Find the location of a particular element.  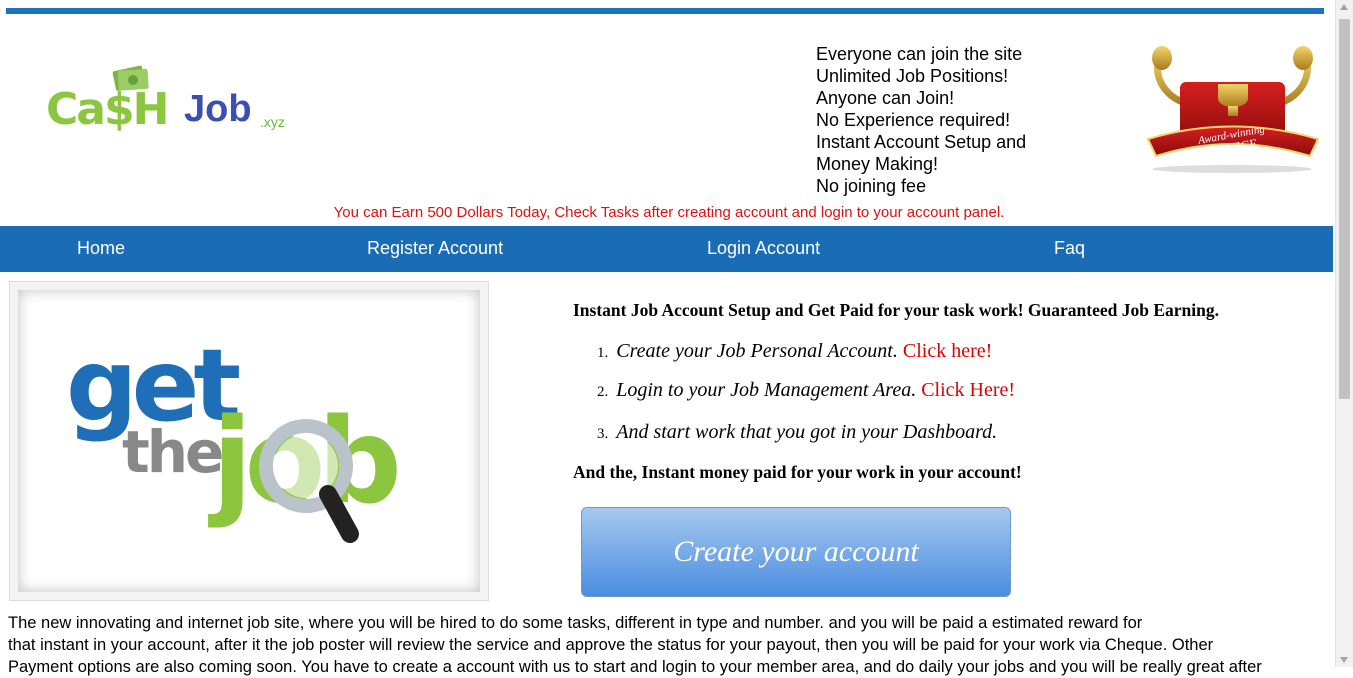

scroll-down-arrow-icon is located at coordinates (1344, 660).